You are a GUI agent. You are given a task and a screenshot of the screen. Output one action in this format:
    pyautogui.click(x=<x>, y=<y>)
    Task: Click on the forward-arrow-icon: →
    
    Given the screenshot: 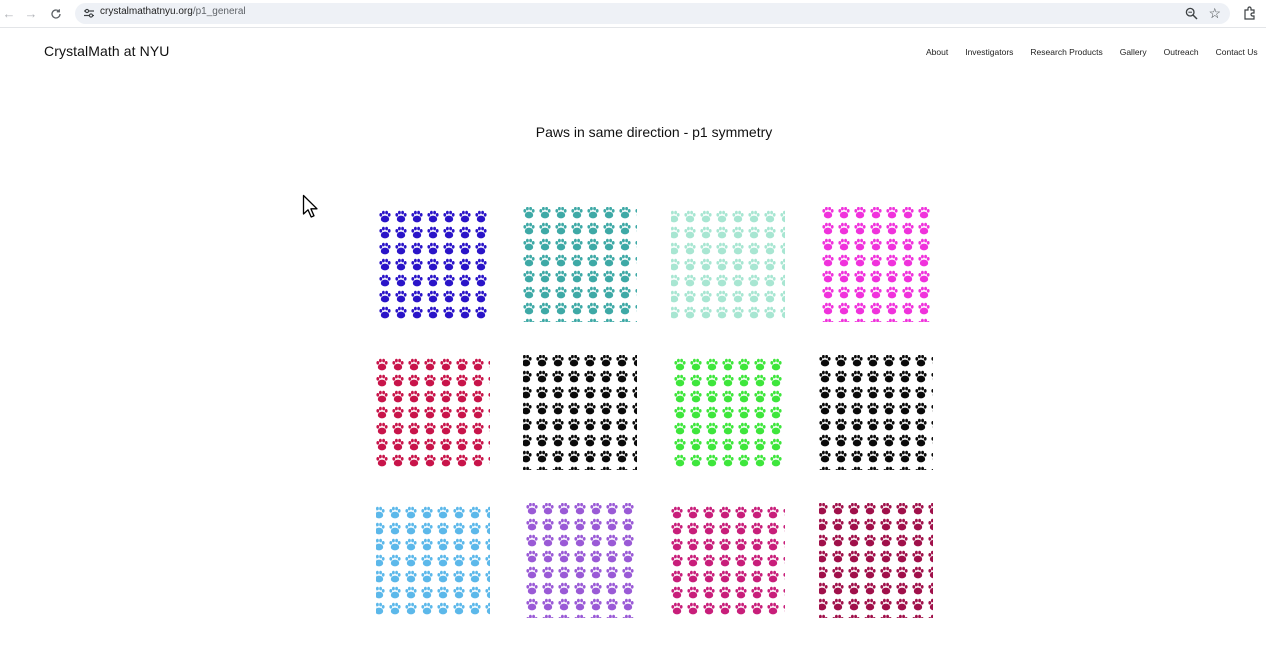 What is the action you would take?
    pyautogui.click(x=31, y=14)
    